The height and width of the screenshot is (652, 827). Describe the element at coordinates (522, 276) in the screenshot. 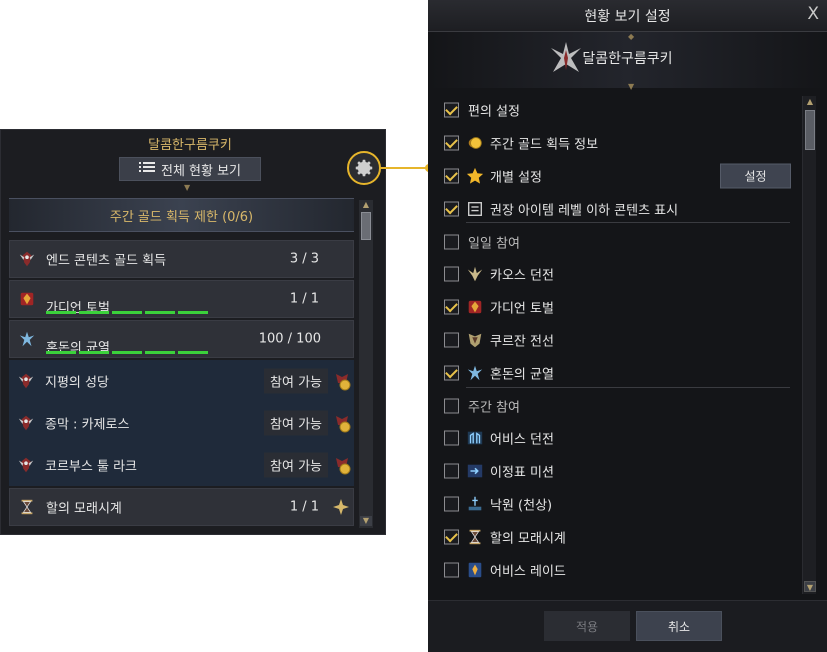

I see `item-label: 카오스 던전` at that location.